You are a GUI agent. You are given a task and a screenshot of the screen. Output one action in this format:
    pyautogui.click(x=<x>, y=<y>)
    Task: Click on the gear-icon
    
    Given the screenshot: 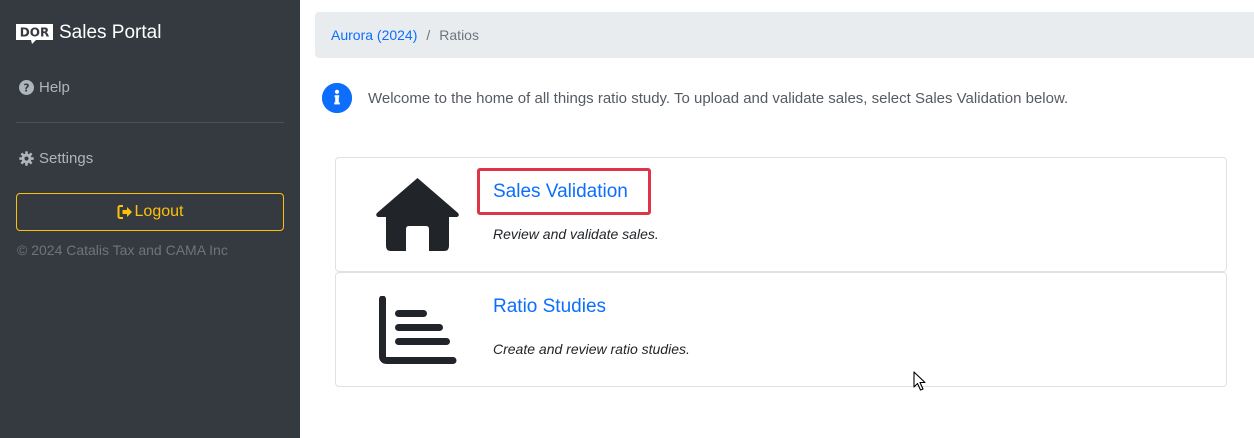 What is the action you would take?
    pyautogui.click(x=26, y=158)
    